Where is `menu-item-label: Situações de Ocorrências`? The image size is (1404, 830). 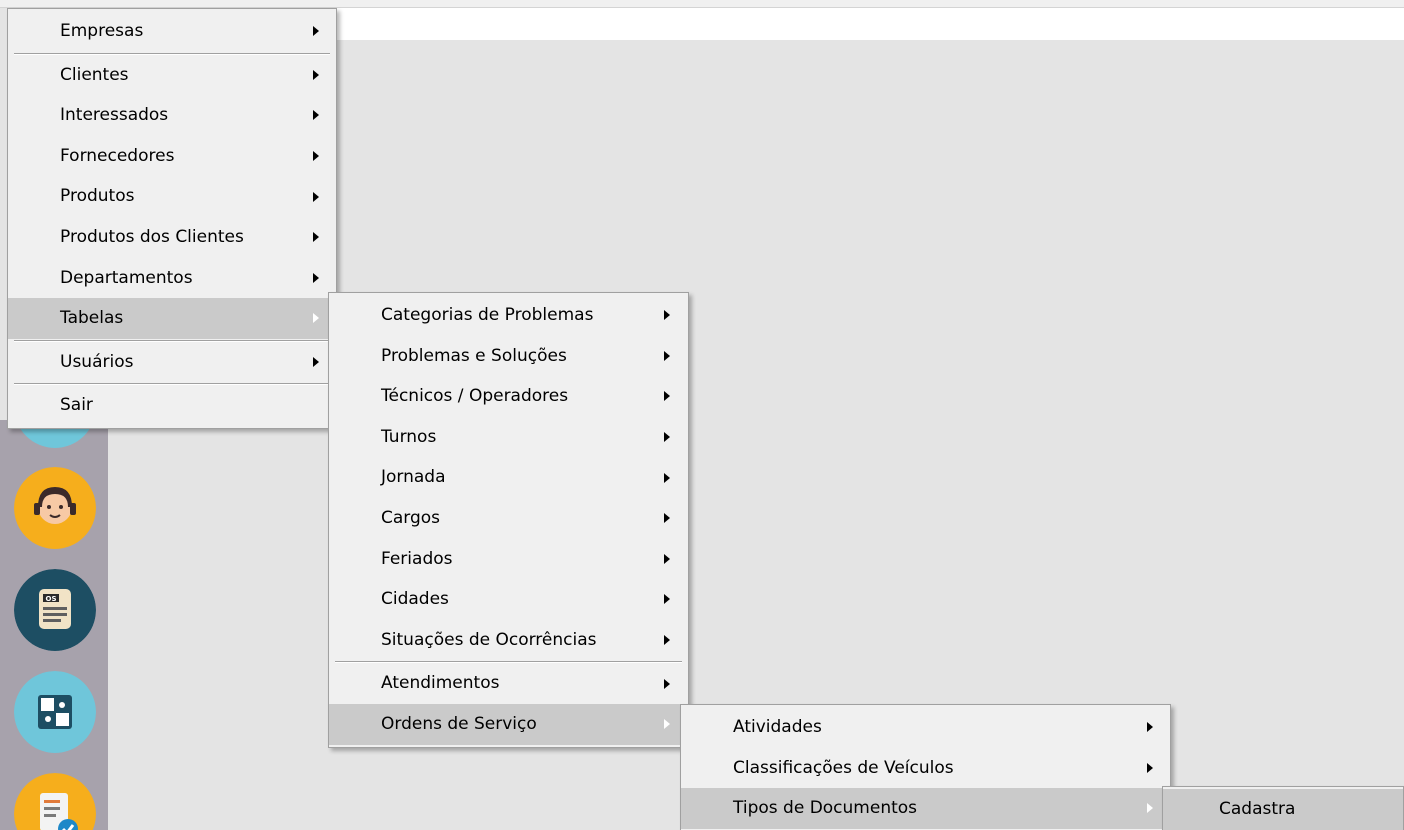
menu-item-label: Situações de Ocorrências is located at coordinates (489, 639).